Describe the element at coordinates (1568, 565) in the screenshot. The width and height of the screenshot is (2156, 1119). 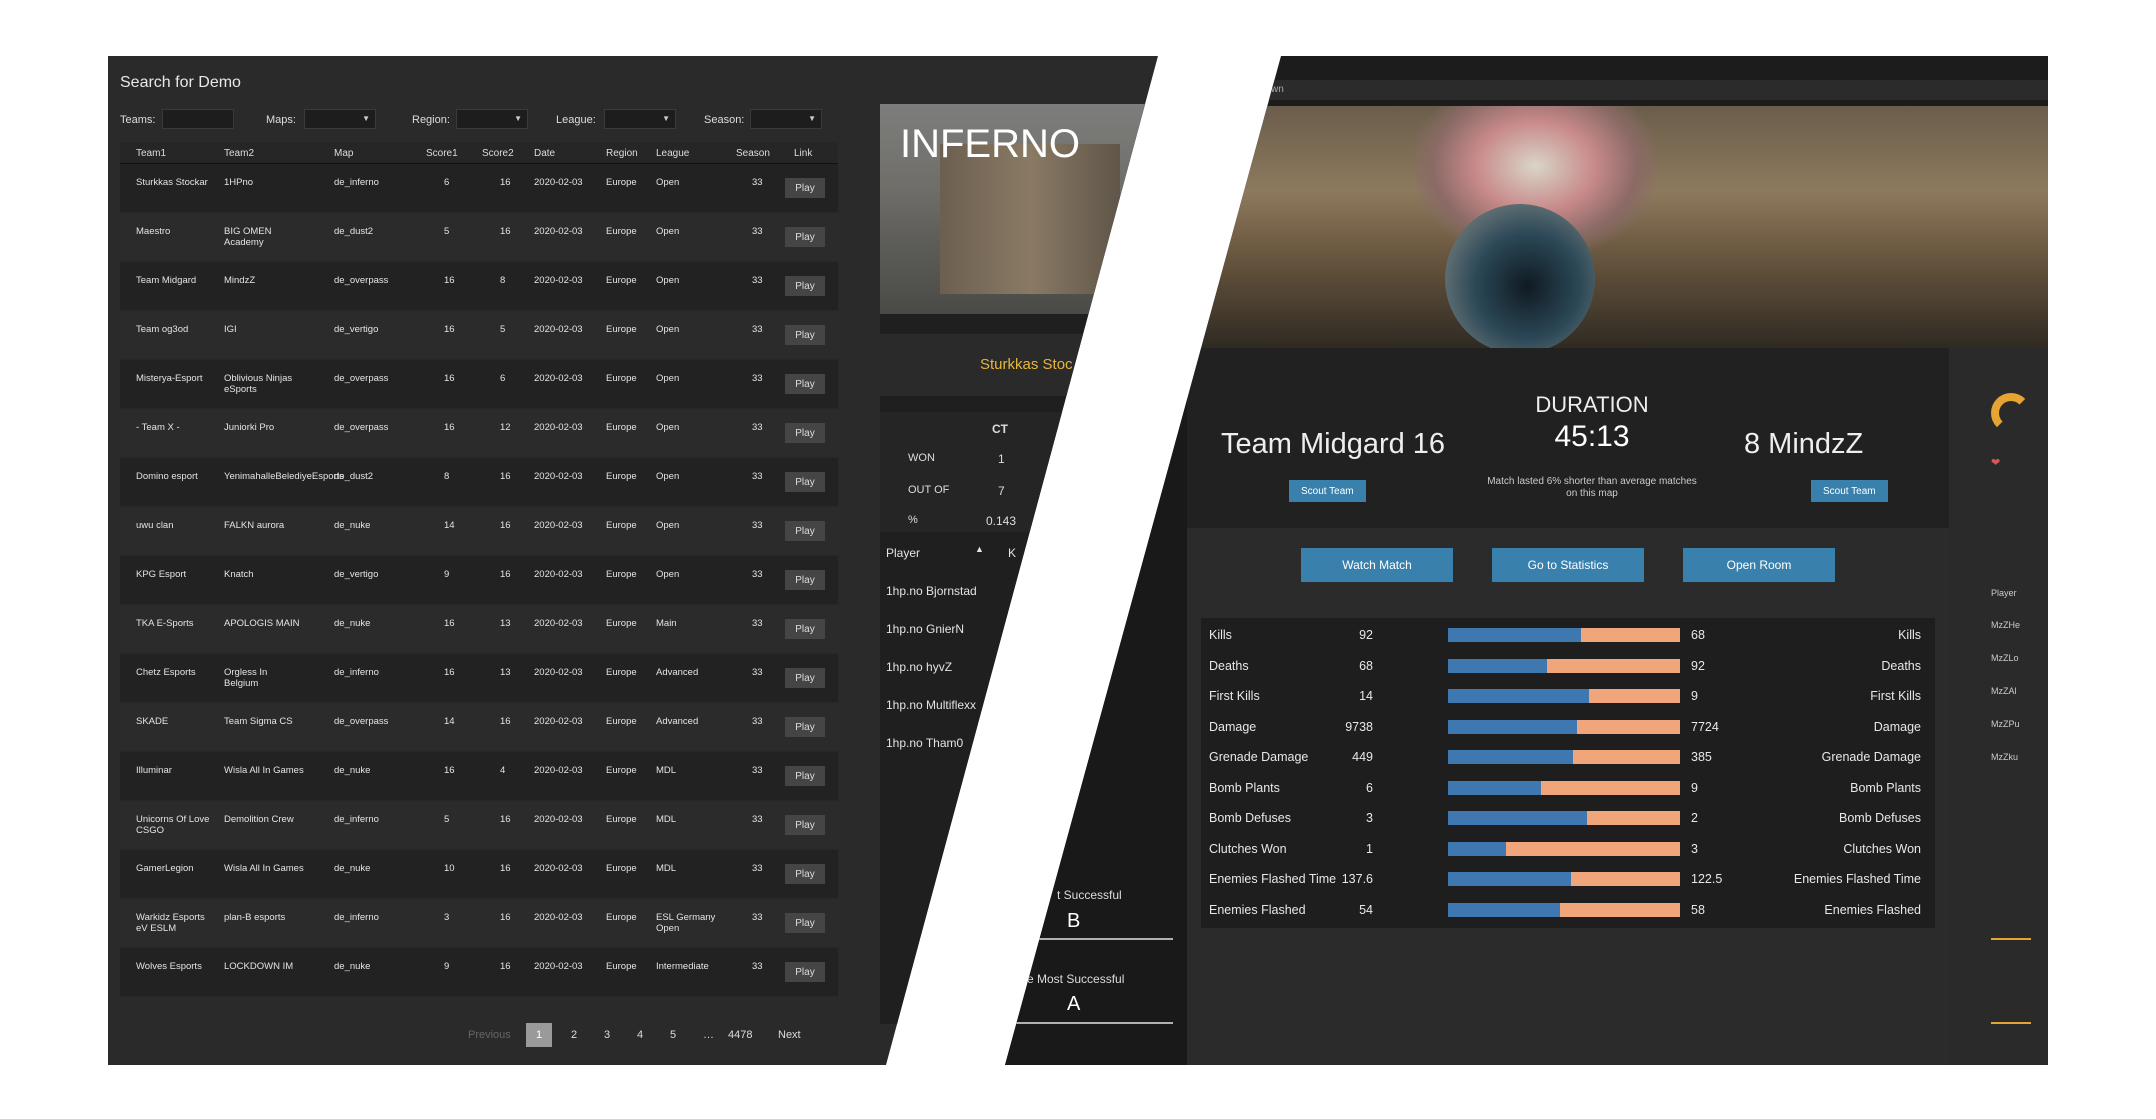
I see `go-to-statistics-button: Go to Statistics` at that location.